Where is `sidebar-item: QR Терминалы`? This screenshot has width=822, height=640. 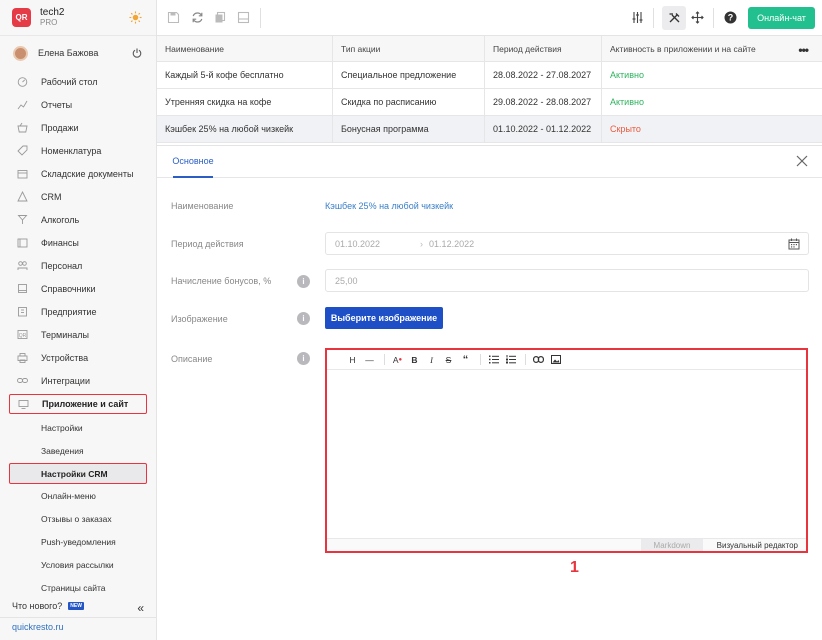
sidebar-item: QR Терминалы is located at coordinates (78, 334).